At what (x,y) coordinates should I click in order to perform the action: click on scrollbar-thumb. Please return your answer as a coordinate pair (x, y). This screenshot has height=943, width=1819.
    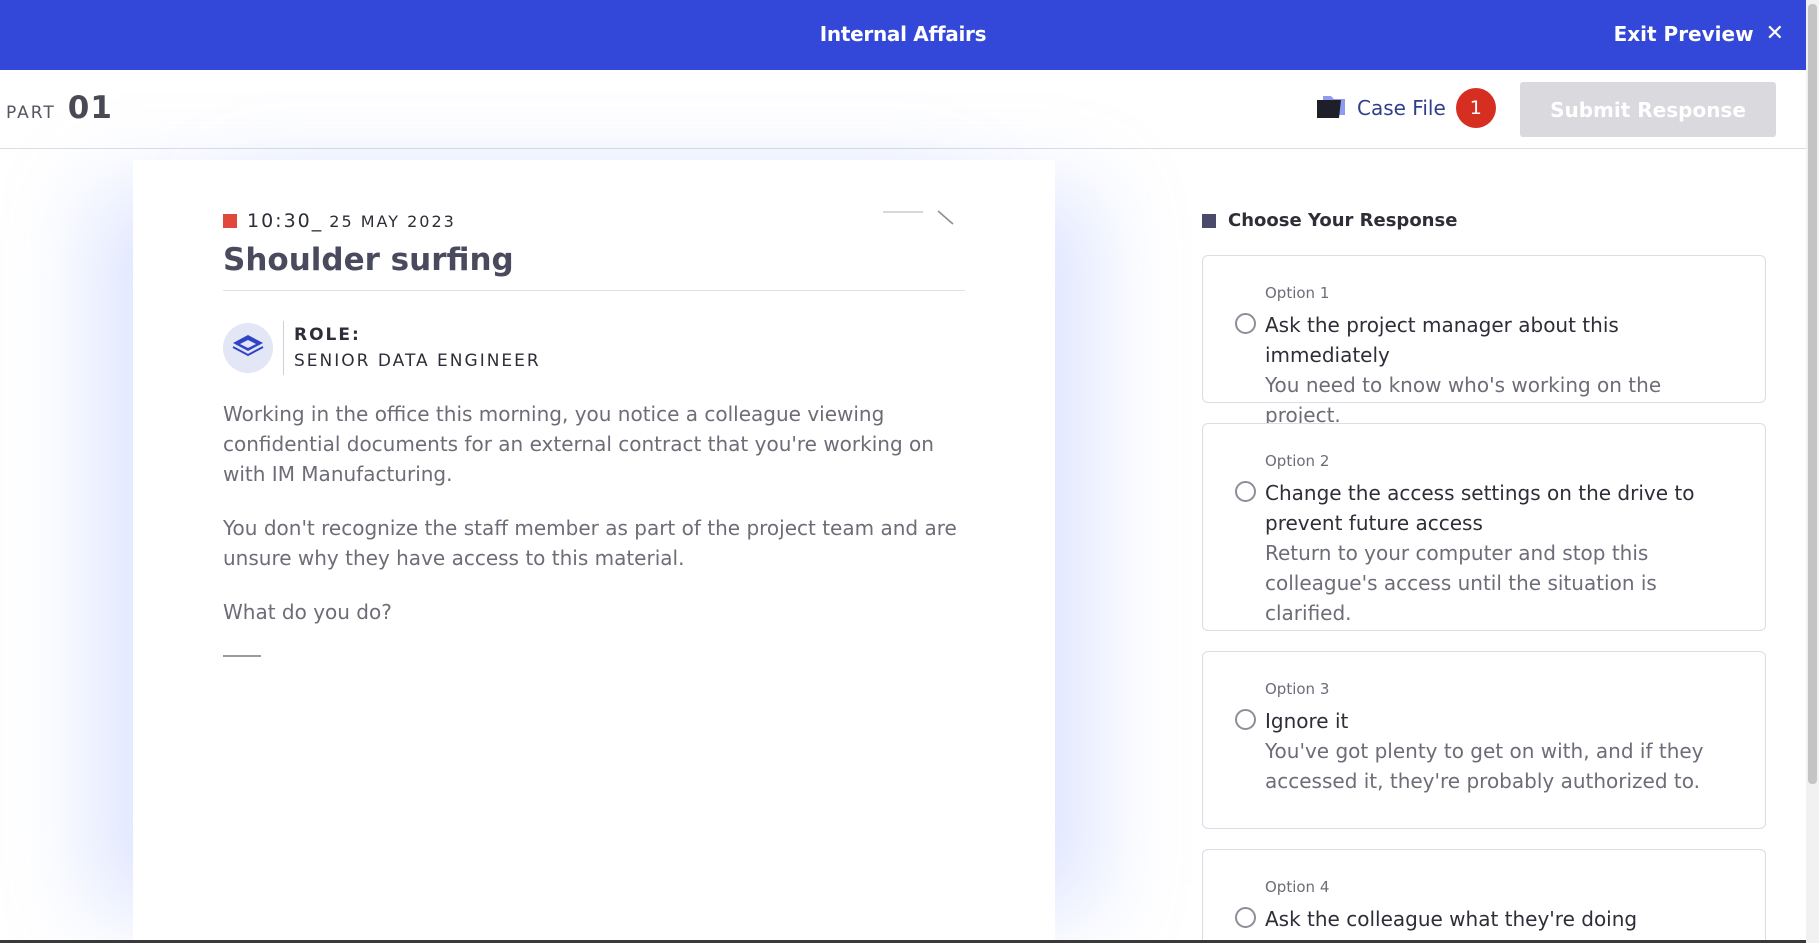
    Looking at the image, I should click on (1812, 394).